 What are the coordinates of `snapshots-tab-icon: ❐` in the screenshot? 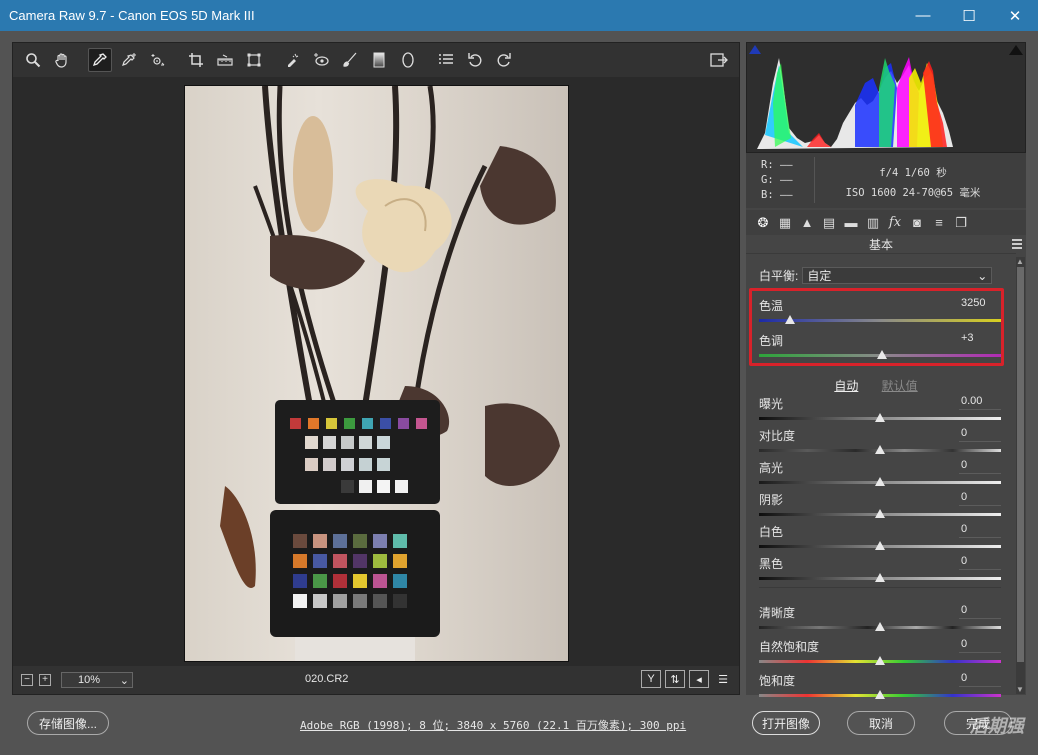 It's located at (961, 223).